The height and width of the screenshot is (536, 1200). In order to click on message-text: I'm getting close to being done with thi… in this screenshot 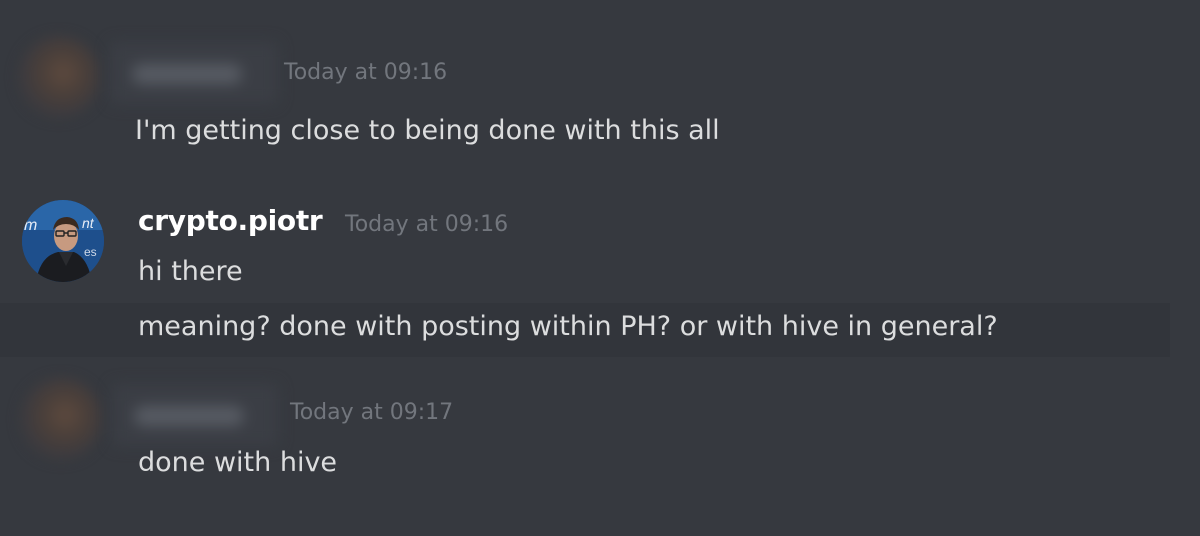, I will do `click(427, 130)`.